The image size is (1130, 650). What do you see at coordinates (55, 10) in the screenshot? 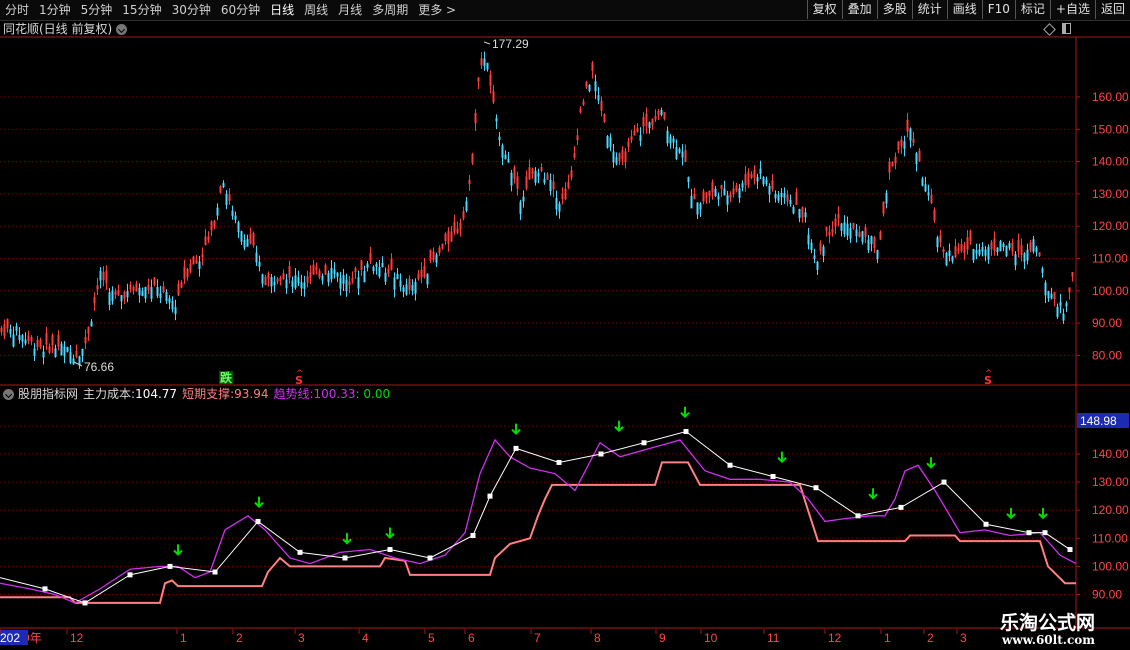
I see `period-tab: 1分钟` at bounding box center [55, 10].